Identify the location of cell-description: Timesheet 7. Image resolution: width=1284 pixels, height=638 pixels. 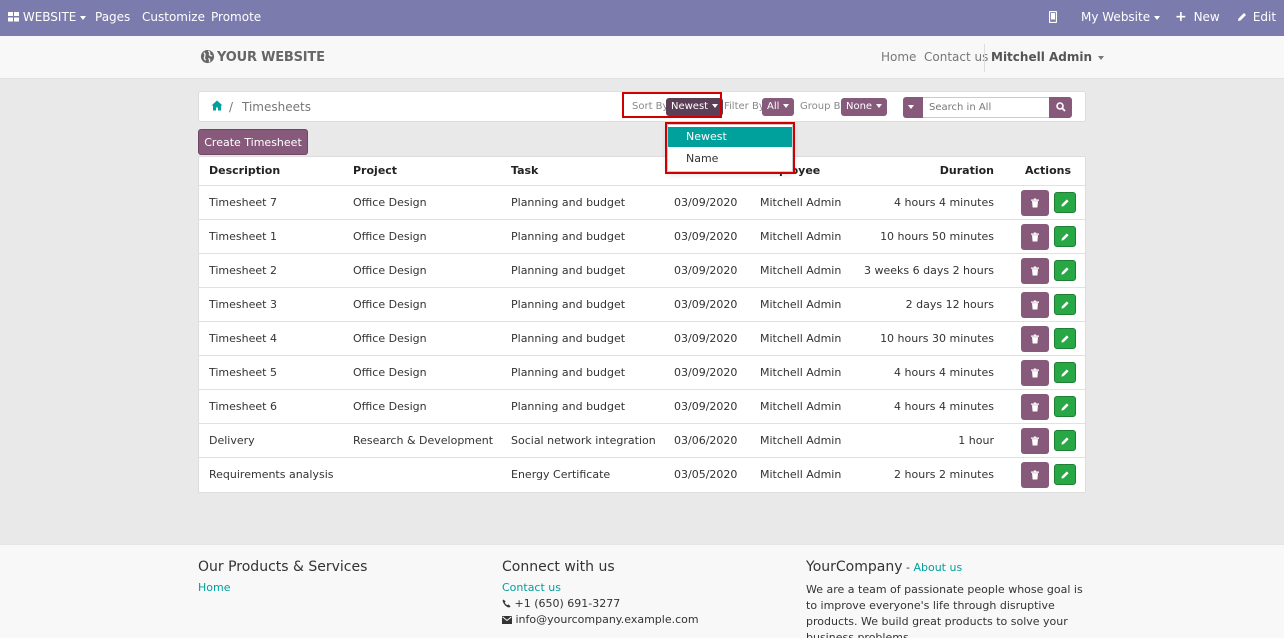
(243, 202).